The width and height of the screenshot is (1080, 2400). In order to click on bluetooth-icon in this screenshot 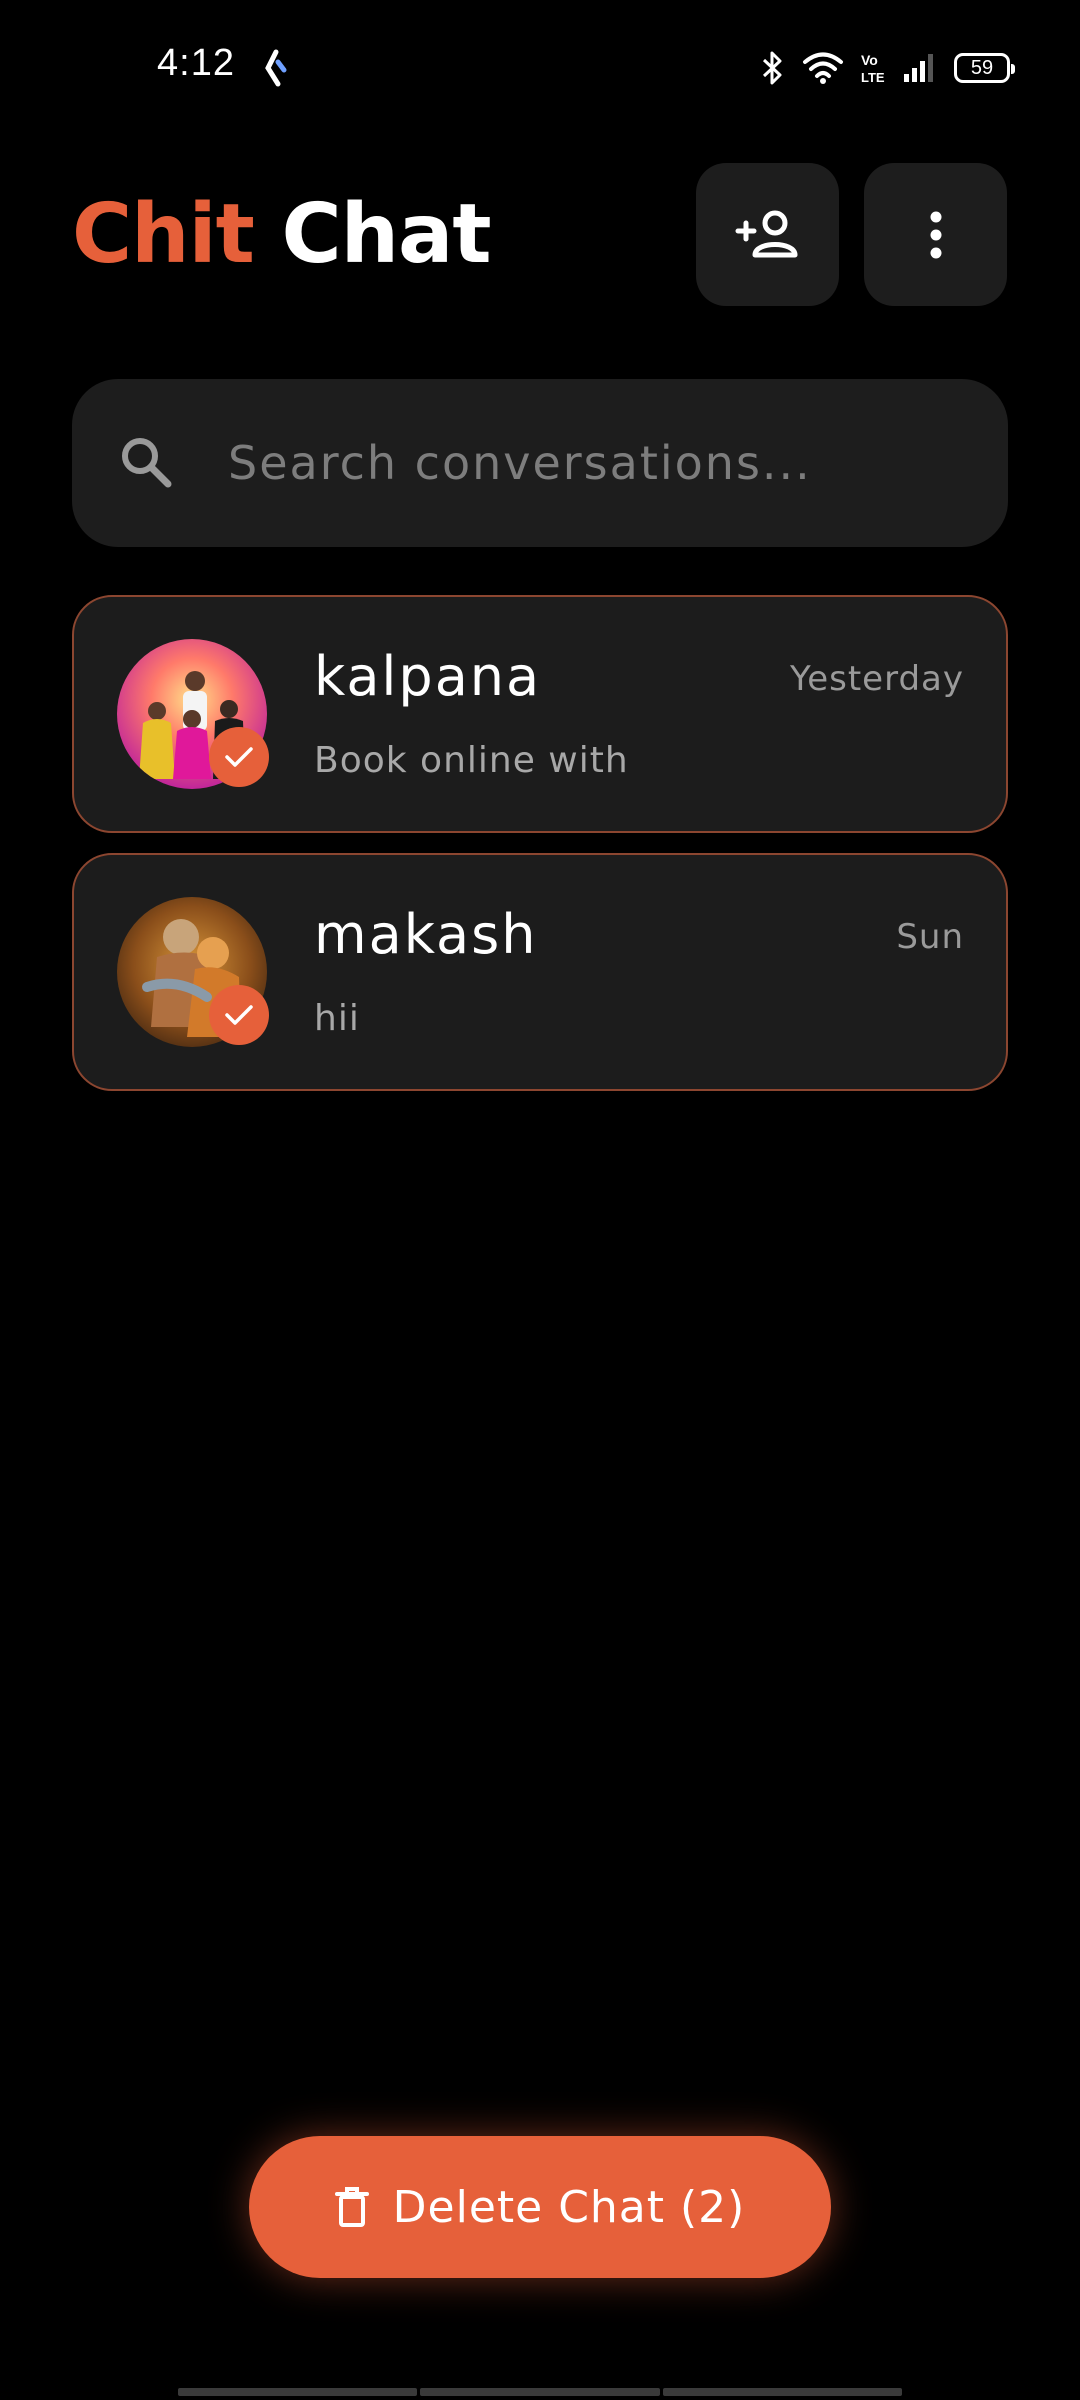, I will do `click(772, 68)`.